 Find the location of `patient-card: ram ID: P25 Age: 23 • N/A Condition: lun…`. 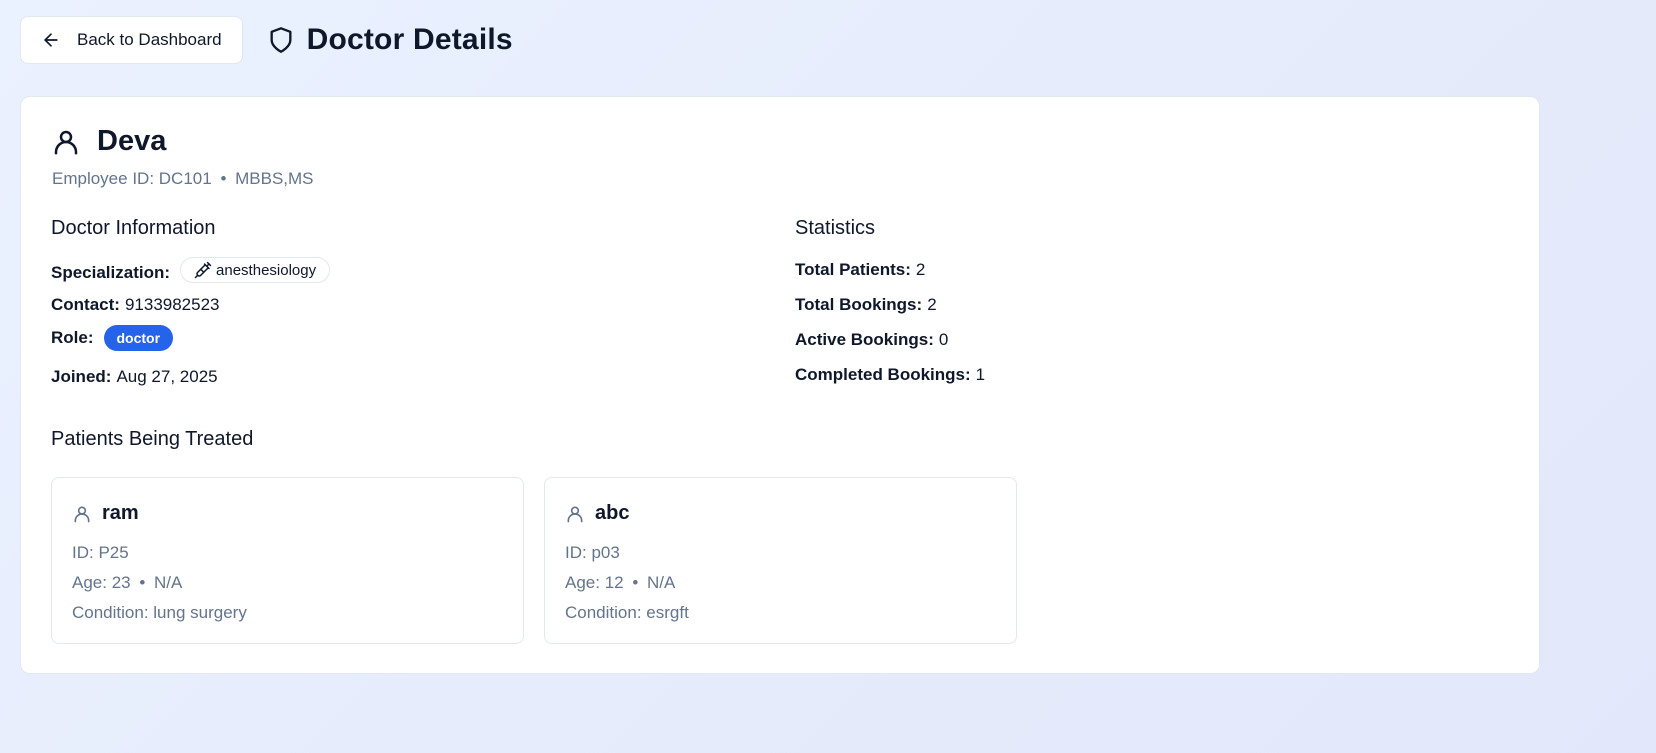

patient-card: ram ID: P25 Age: 23 • N/A Condition: lun… is located at coordinates (287, 560).